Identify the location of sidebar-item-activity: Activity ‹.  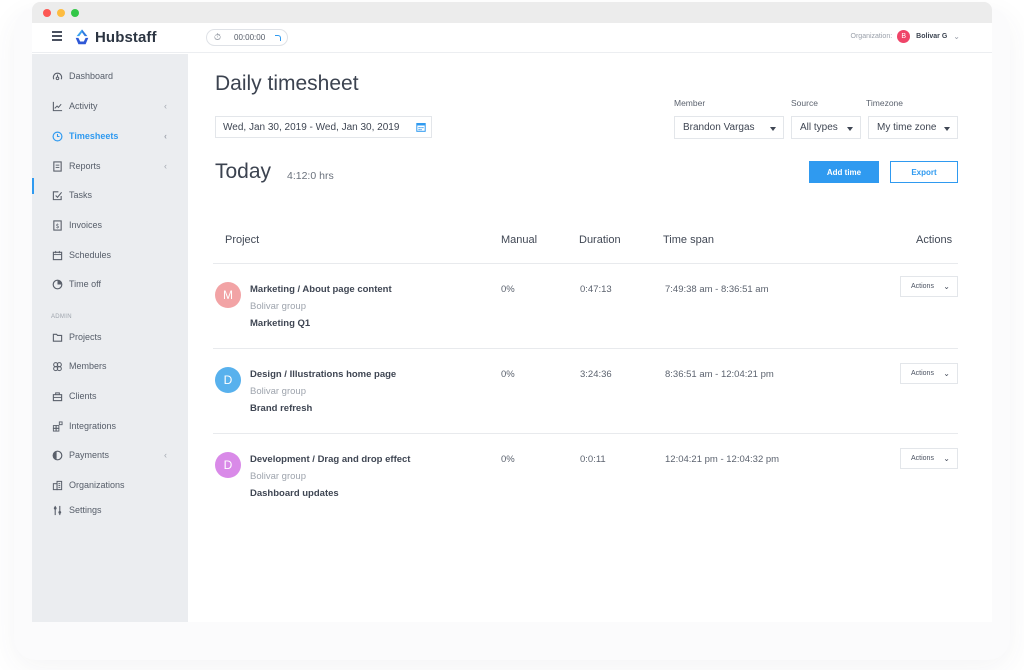
(111, 106).